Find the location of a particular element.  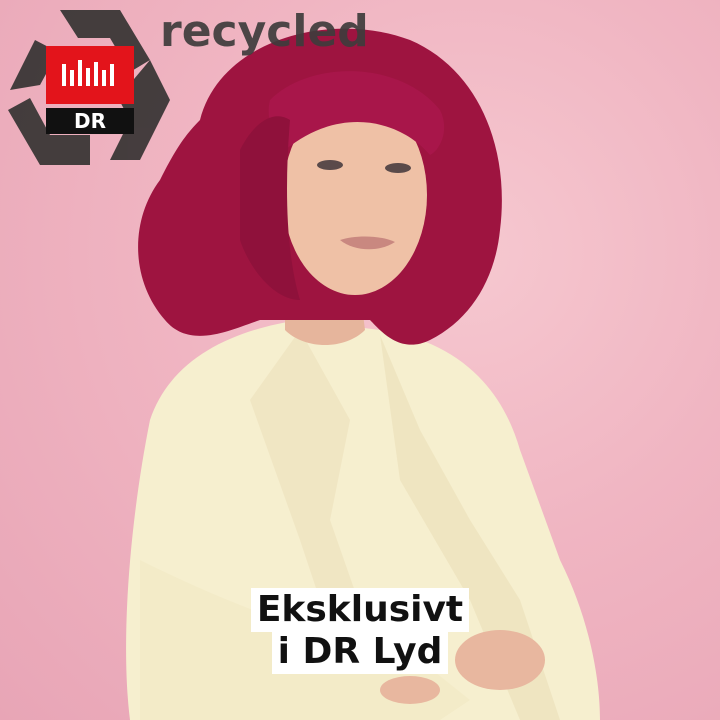

exclusive-caption: Eksklusivt i DR Lyd is located at coordinates (360, 631).